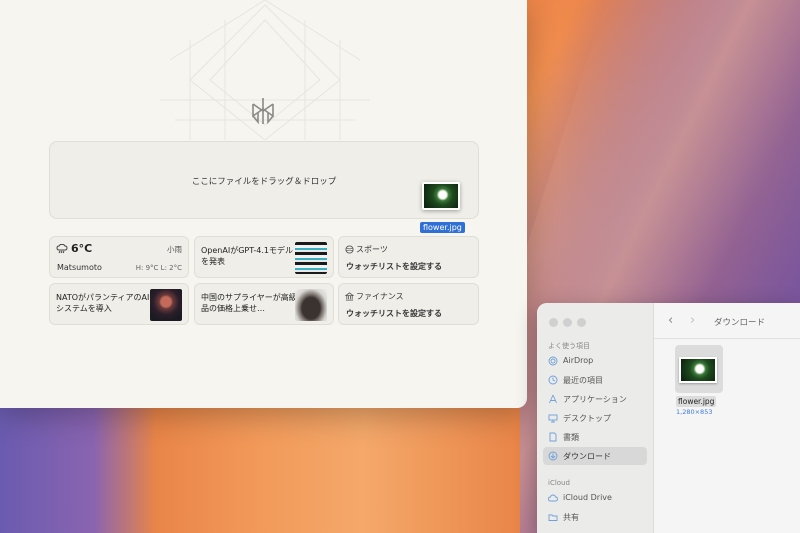  I want to click on file-thumbnail, so click(698, 370).